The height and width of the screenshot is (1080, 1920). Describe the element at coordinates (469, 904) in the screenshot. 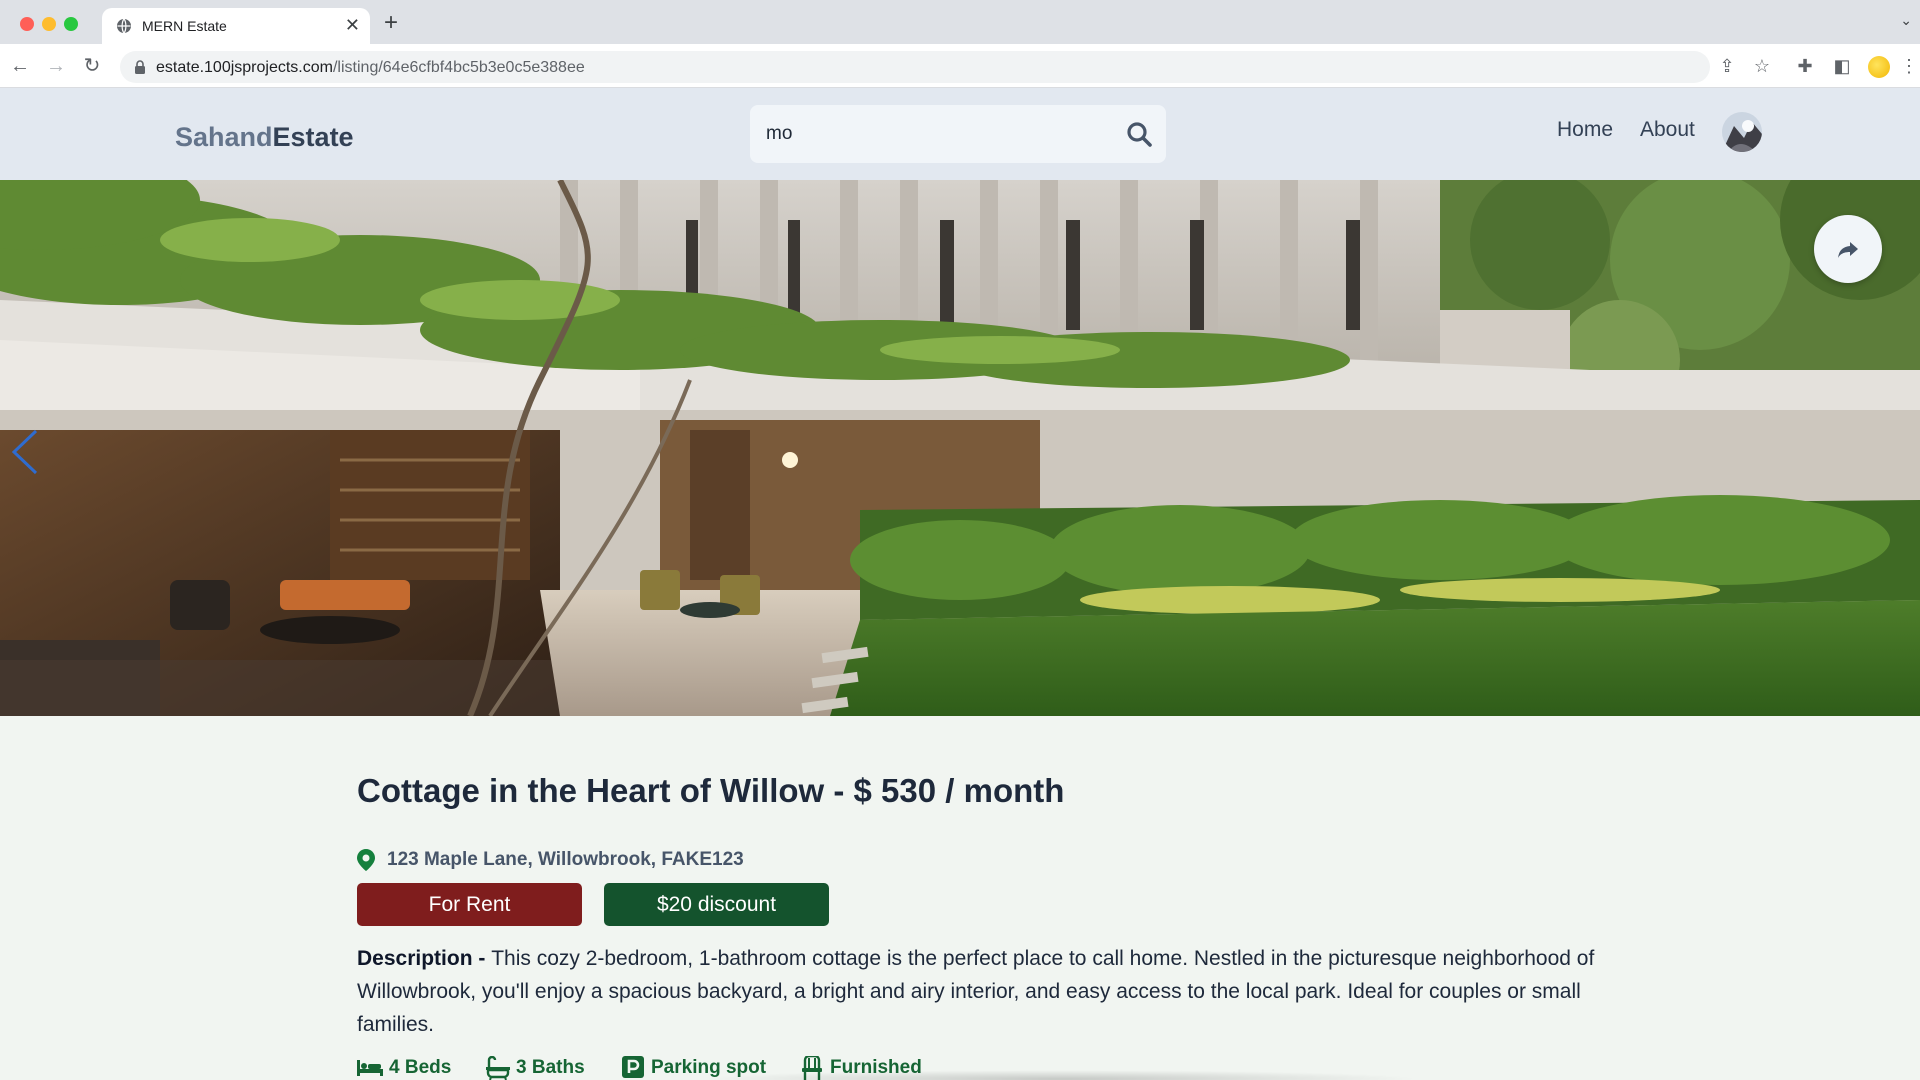

I see `listing-type-badge: For Rent` at that location.